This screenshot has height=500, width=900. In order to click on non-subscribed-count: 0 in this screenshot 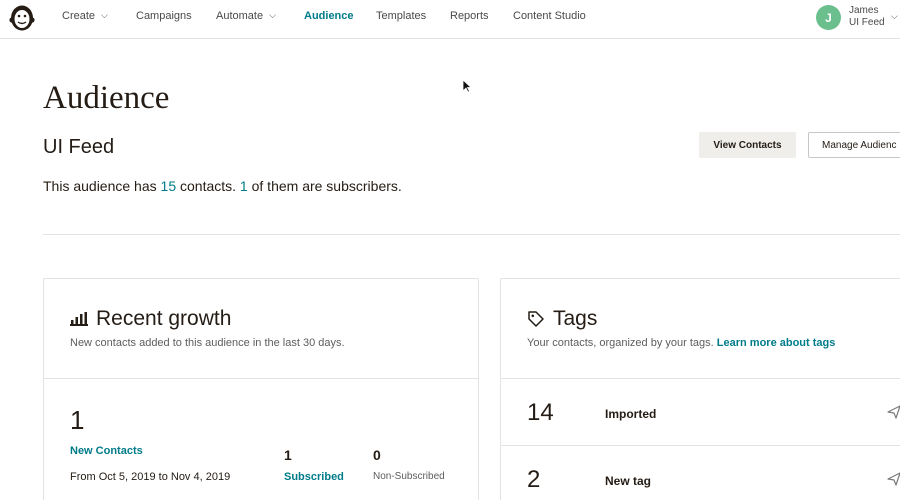, I will do `click(377, 455)`.